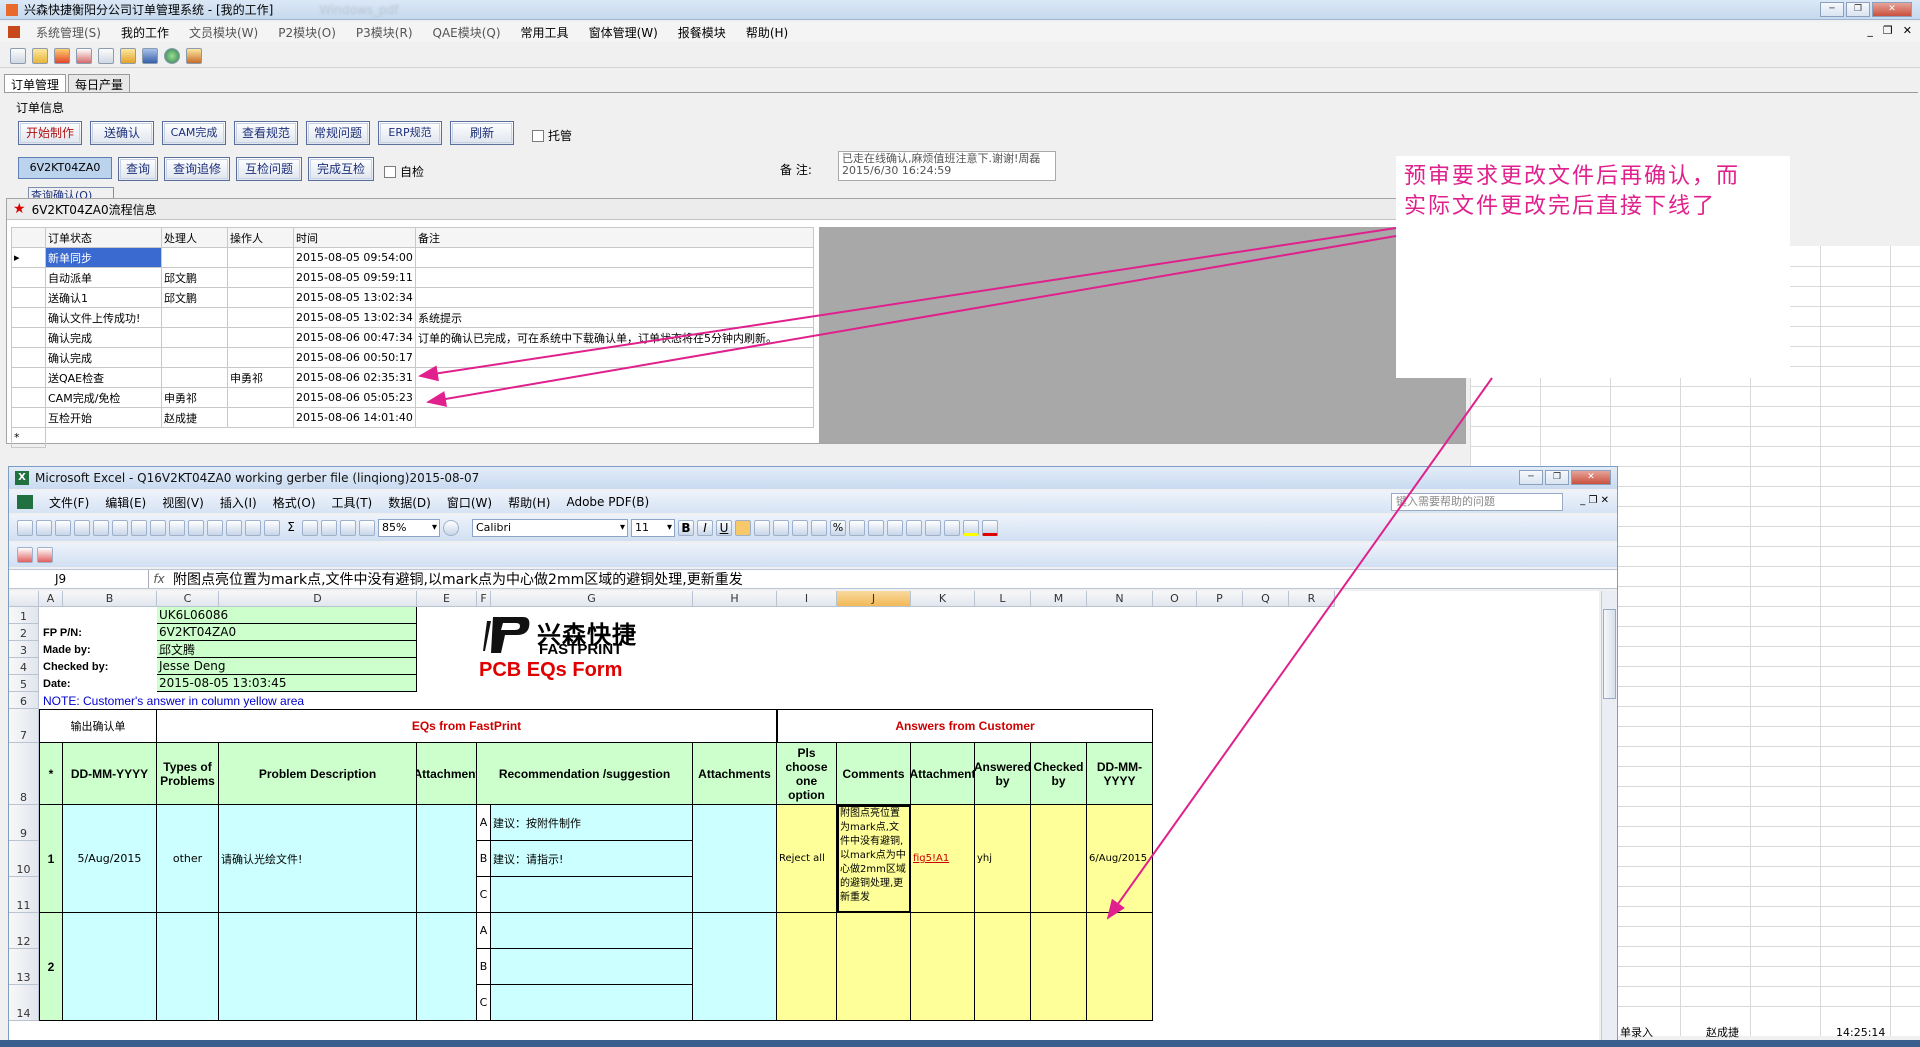  What do you see at coordinates (1768, 1032) in the screenshot?
I see `status-bar: 单录入 赵成捷 14:25:14` at bounding box center [1768, 1032].